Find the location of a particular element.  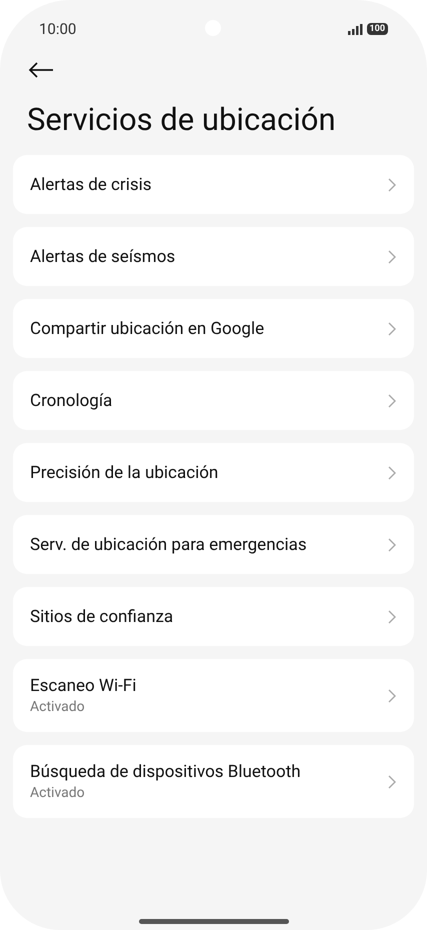

item-label: Escaneo Wi-Fi is located at coordinates (83, 685).